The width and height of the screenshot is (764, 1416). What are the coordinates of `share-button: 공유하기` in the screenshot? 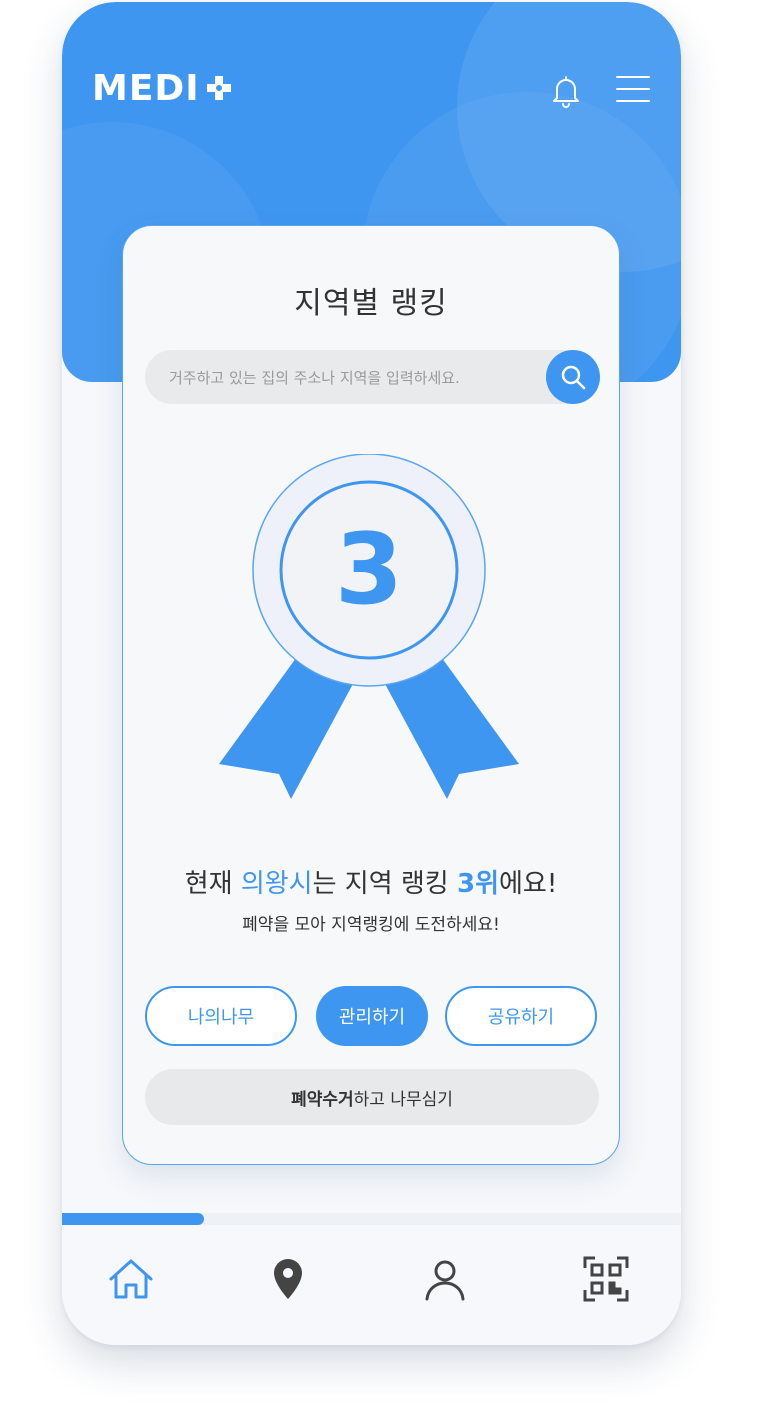 It's located at (521, 1016).